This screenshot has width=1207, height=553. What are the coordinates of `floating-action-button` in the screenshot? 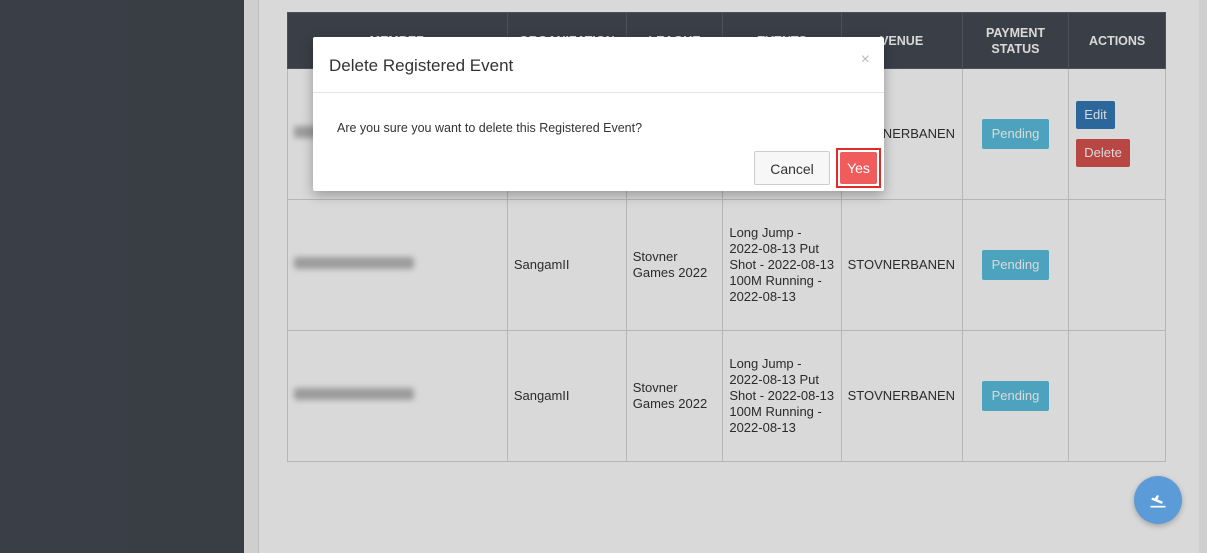 It's located at (1158, 500).